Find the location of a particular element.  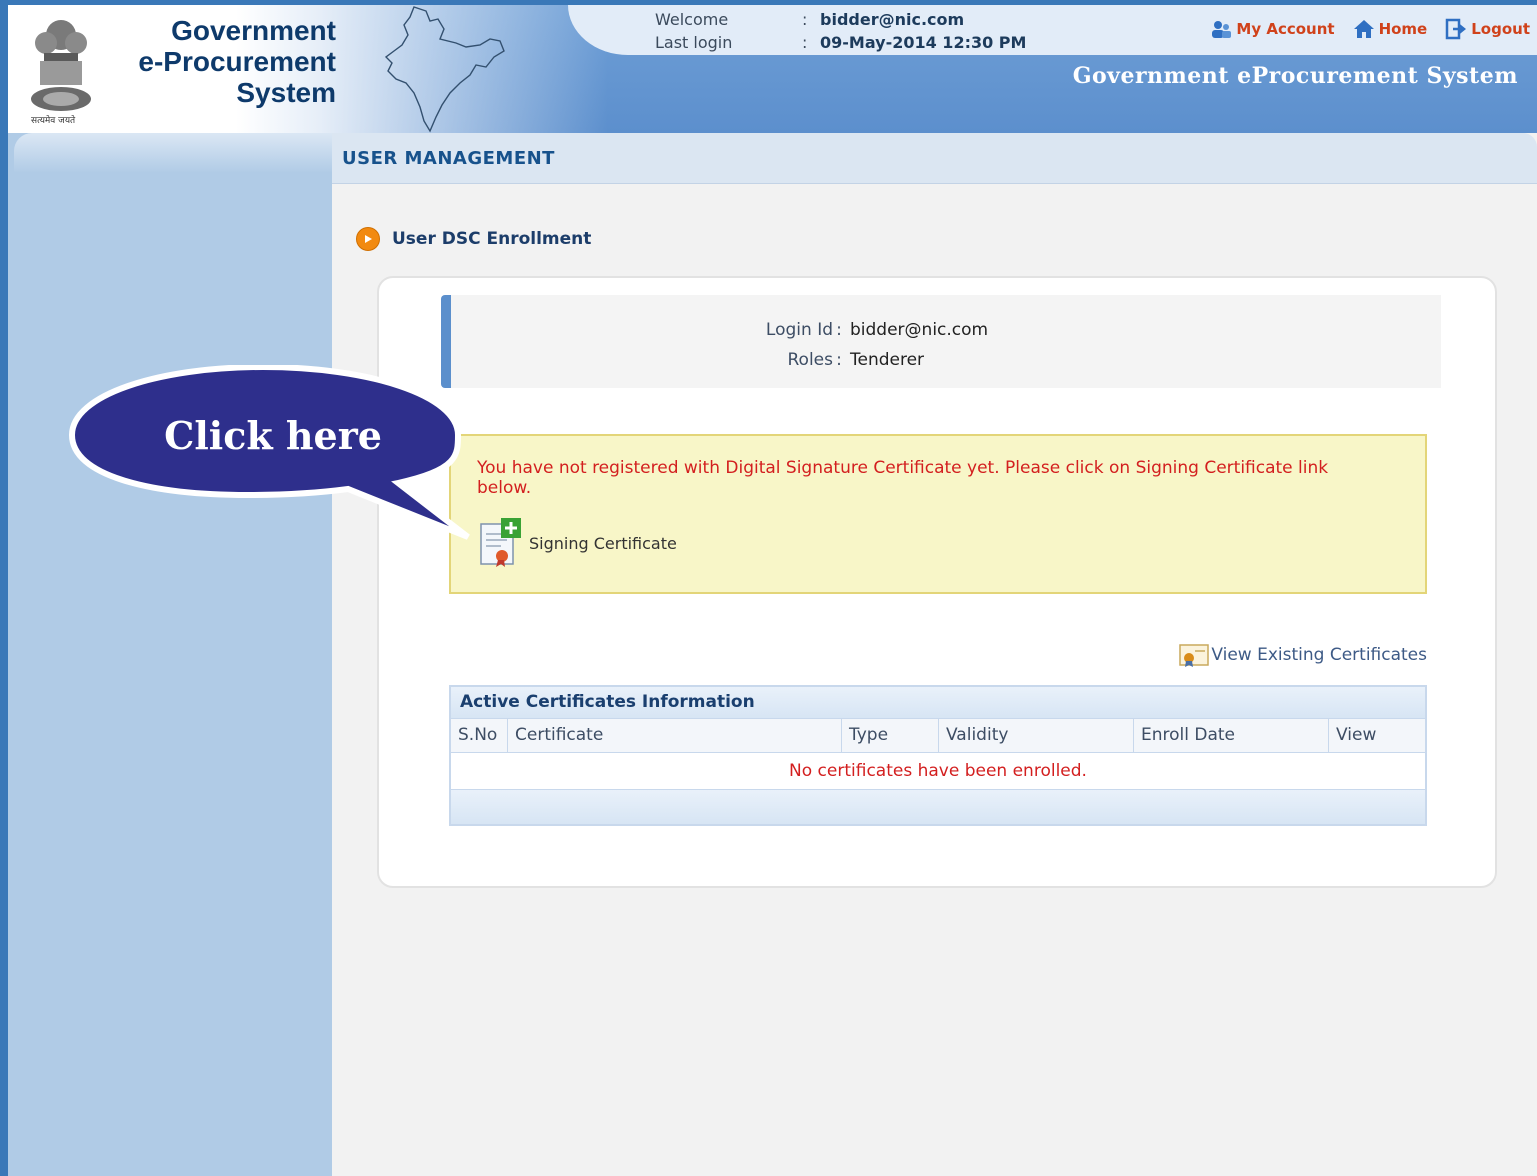

content-header: USER MANAGEMENT is located at coordinates (934, 158).